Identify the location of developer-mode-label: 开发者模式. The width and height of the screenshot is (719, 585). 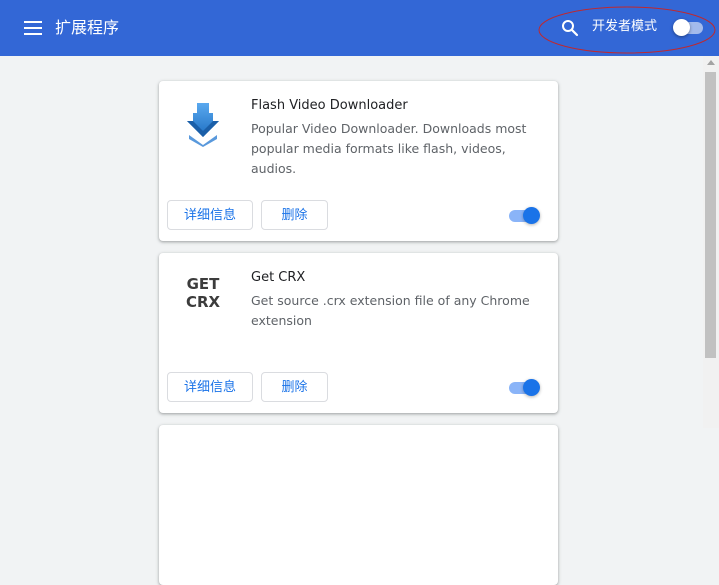
(625, 26).